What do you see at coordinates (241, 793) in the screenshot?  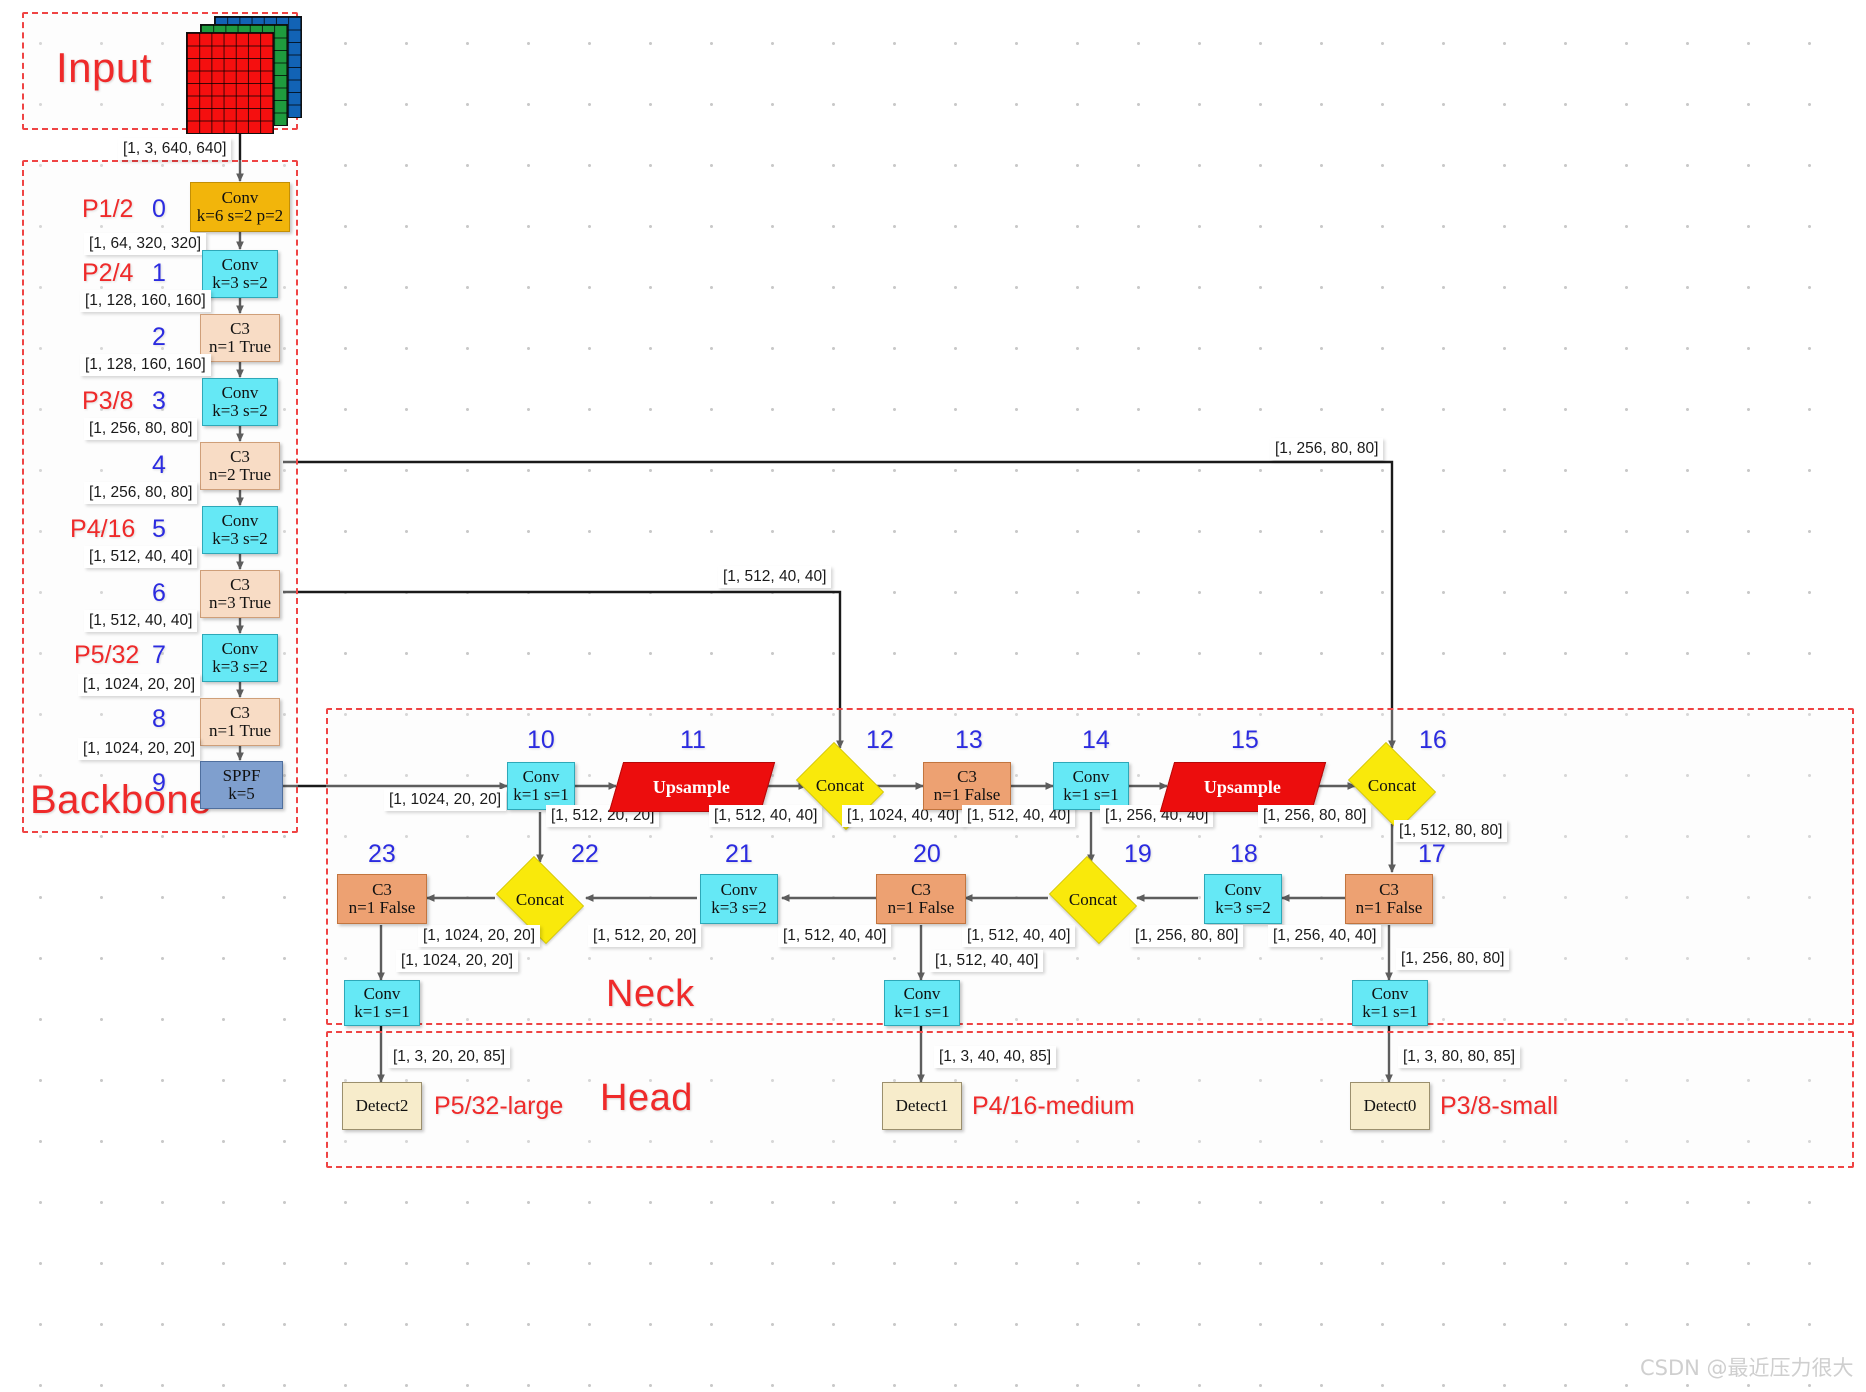 I see `node-line2: k=5` at bounding box center [241, 793].